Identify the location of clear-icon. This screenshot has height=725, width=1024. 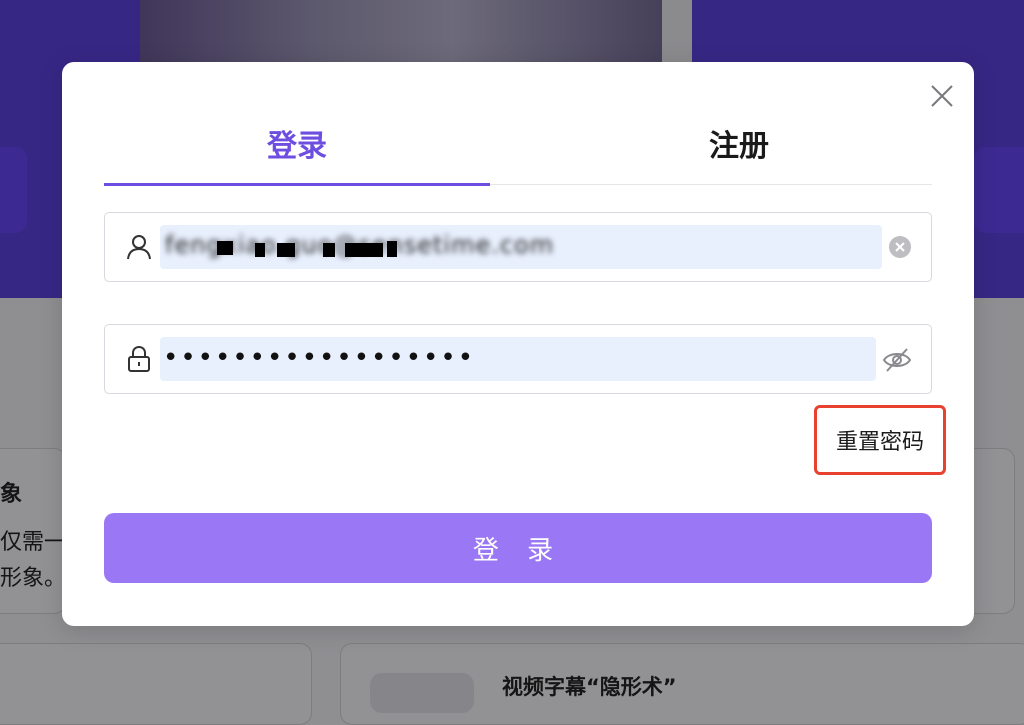
(900, 247).